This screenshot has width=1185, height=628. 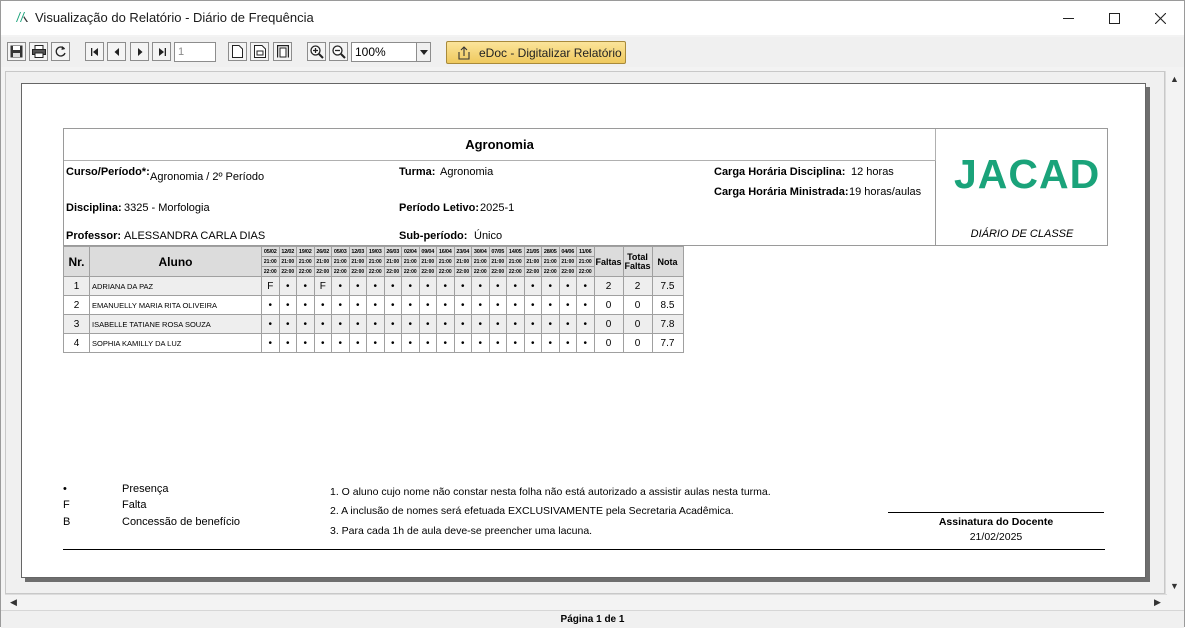 What do you see at coordinates (391, 52) in the screenshot?
I see `zoom-select: 100%` at bounding box center [391, 52].